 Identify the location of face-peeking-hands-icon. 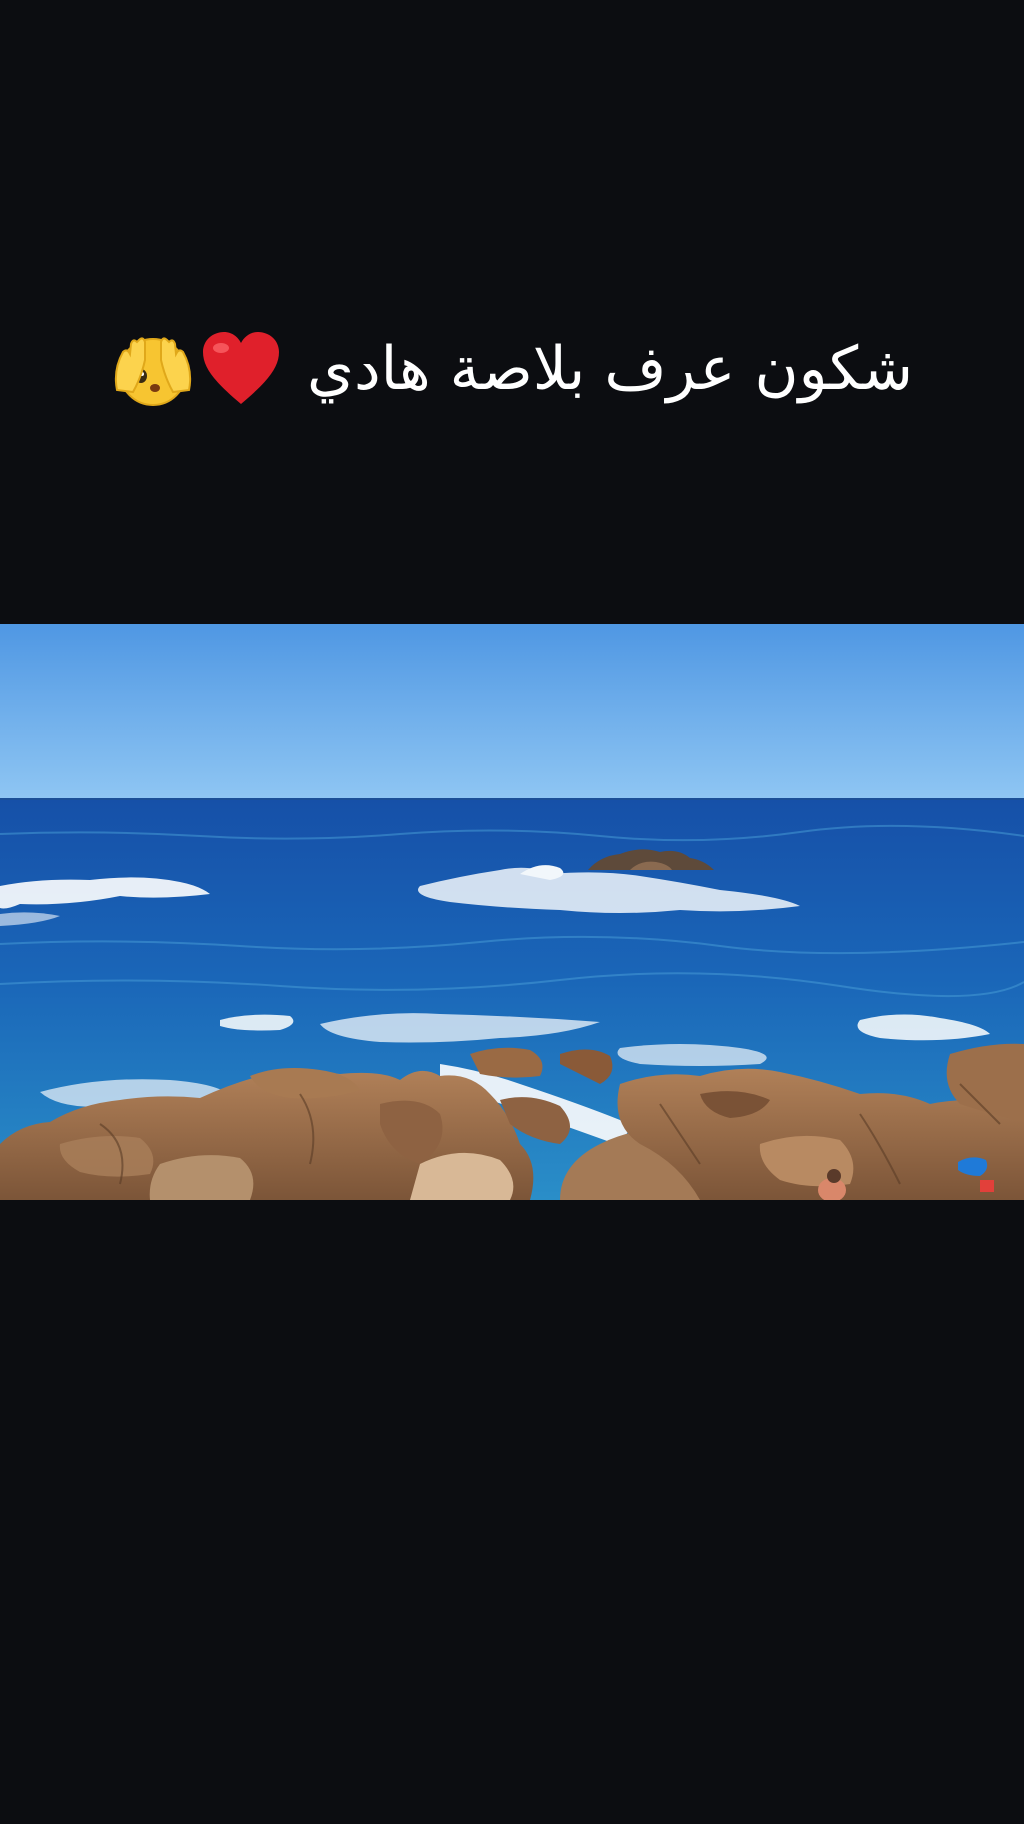
(153, 371).